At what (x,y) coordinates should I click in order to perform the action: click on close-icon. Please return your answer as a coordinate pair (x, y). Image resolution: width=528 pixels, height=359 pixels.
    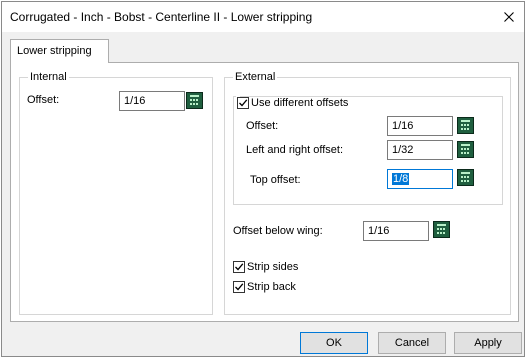
    Looking at the image, I should click on (509, 17).